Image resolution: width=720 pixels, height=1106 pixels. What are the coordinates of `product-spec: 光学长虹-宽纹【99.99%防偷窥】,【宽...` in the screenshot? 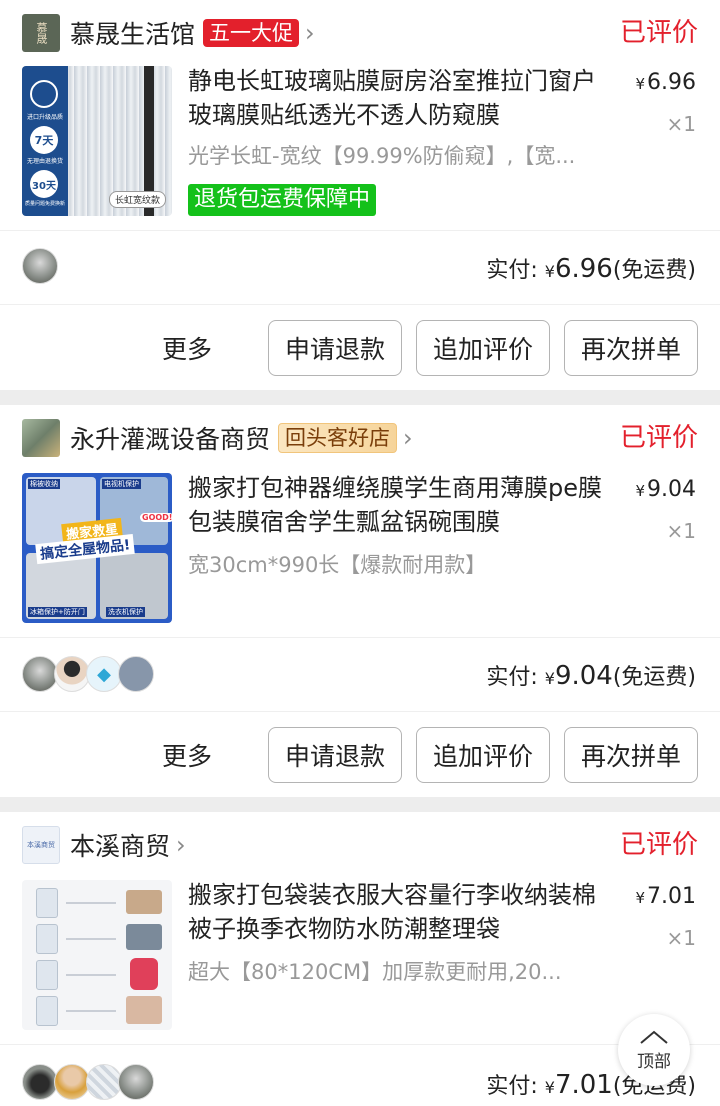 It's located at (382, 156).